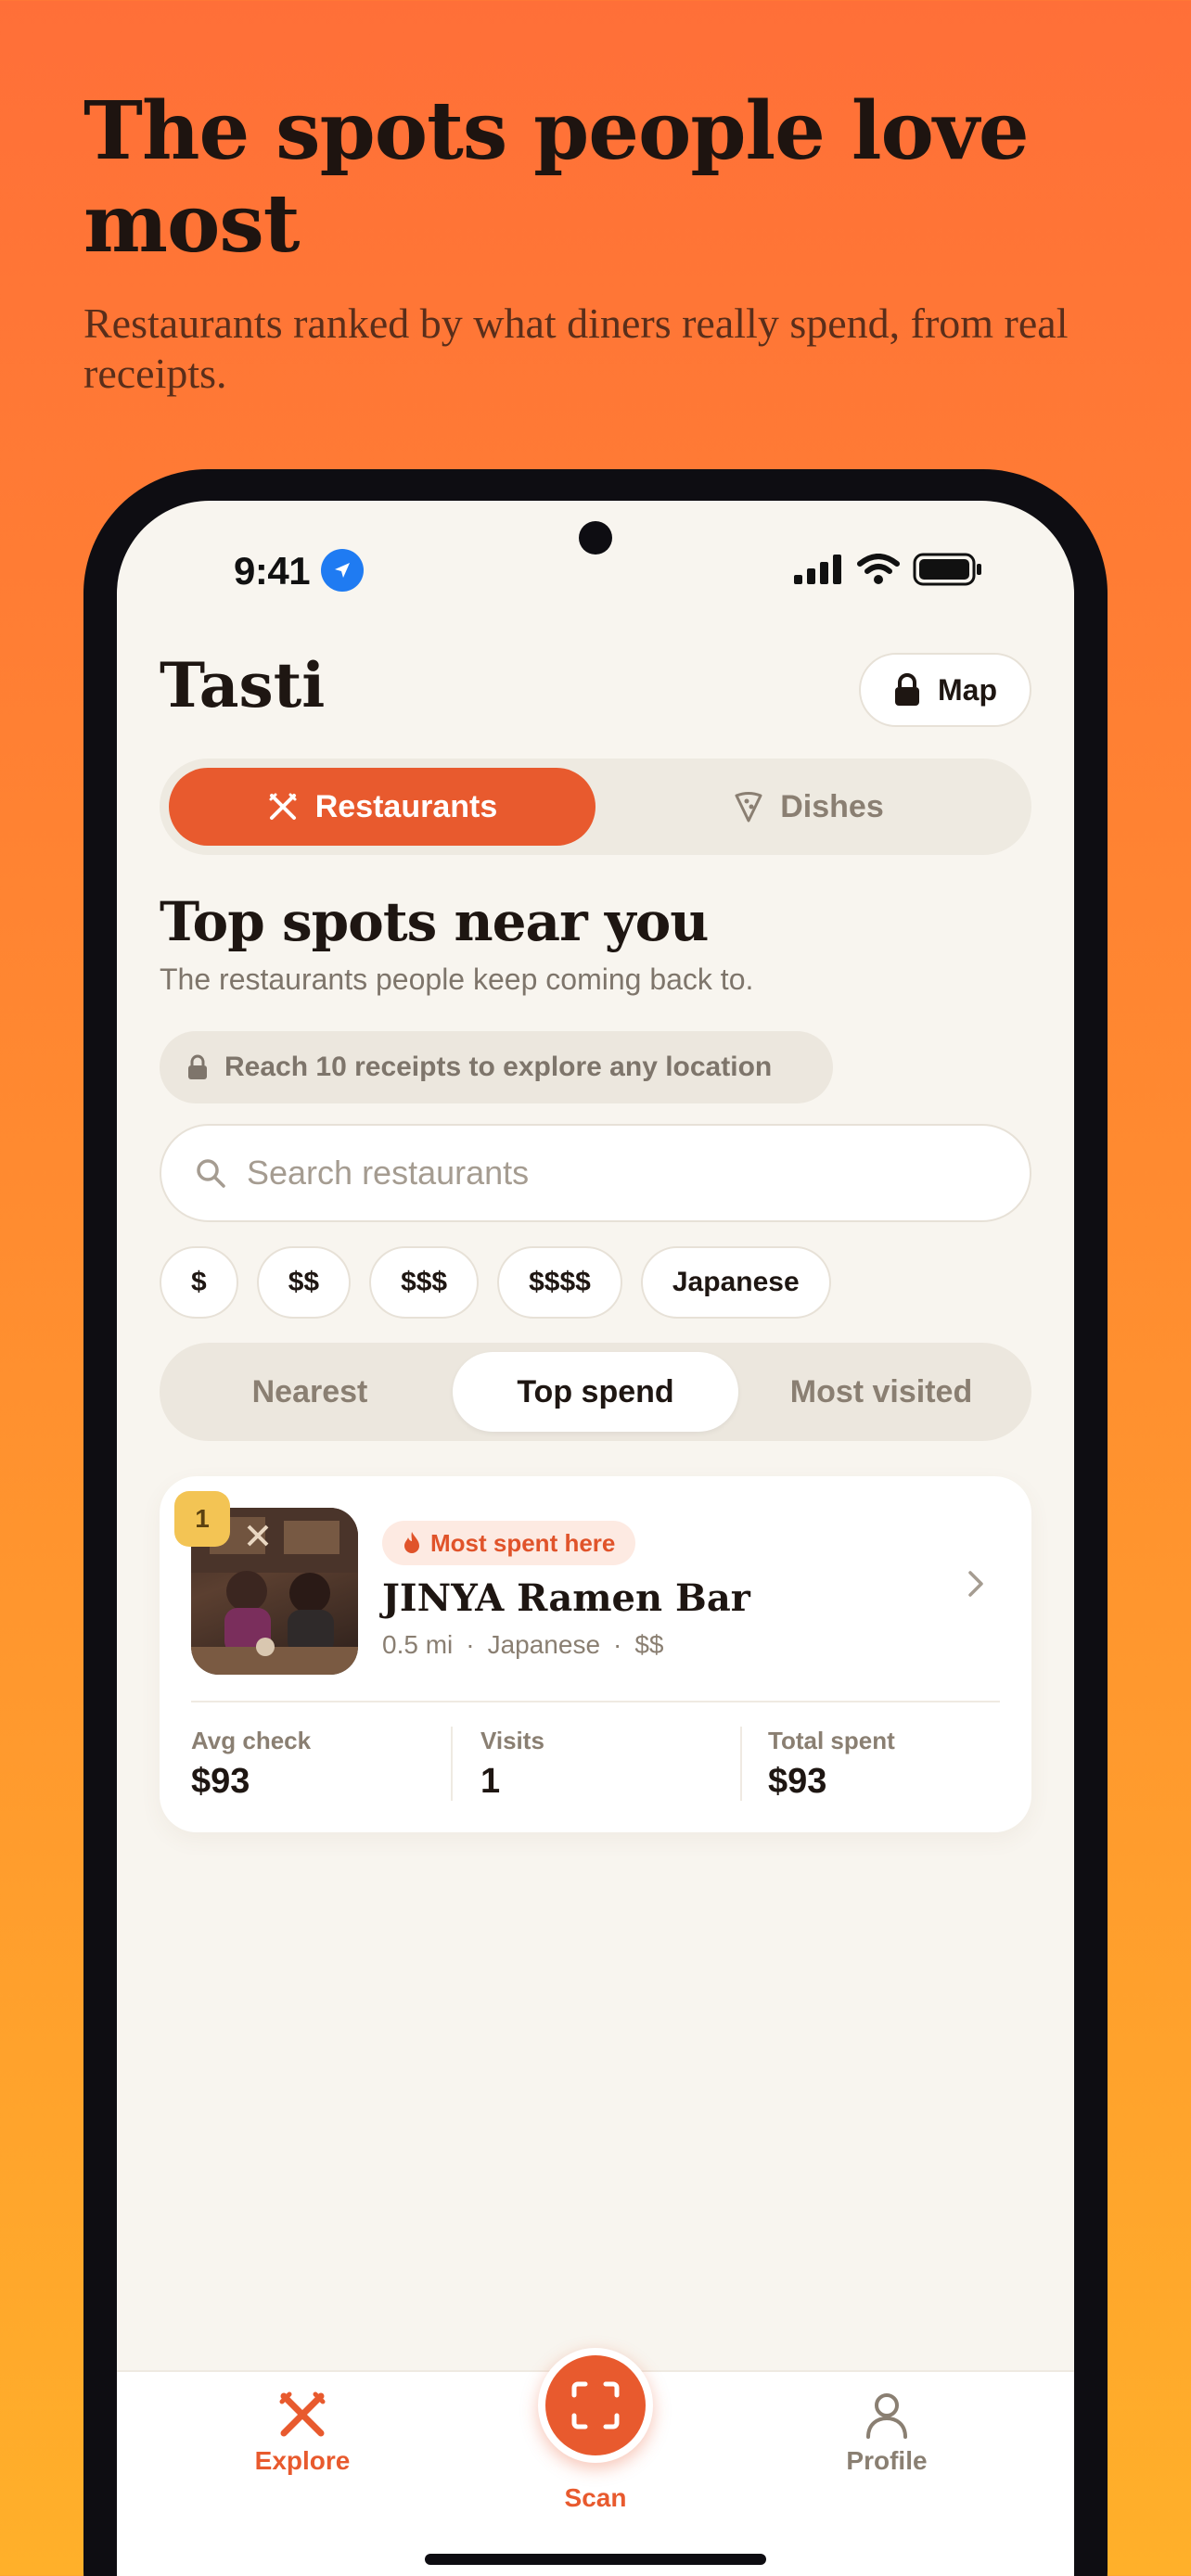 The height and width of the screenshot is (2576, 1191). Describe the element at coordinates (199, 1283) in the screenshot. I see `filter-chip-price-1: $` at that location.